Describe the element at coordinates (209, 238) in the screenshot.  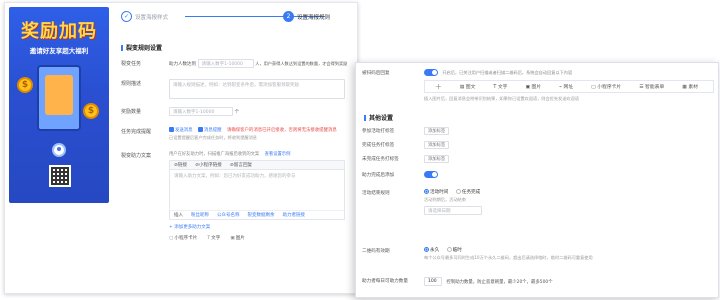
I see `text-icon: T` at that location.